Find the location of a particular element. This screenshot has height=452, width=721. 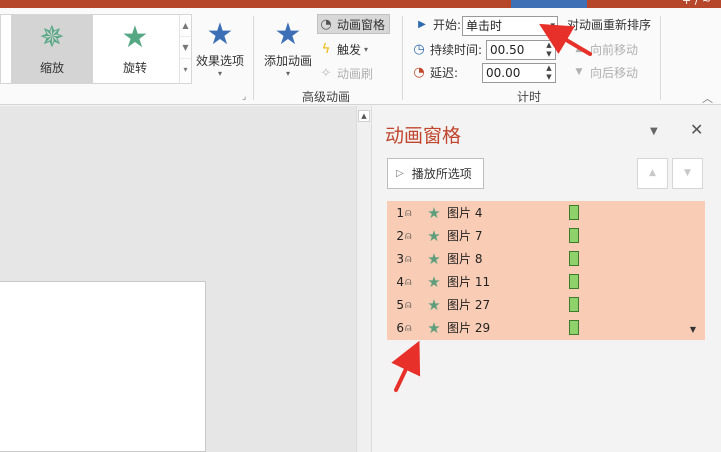

gallery-scrollbar: ▲ ▼ ▾ is located at coordinates (185, 49).